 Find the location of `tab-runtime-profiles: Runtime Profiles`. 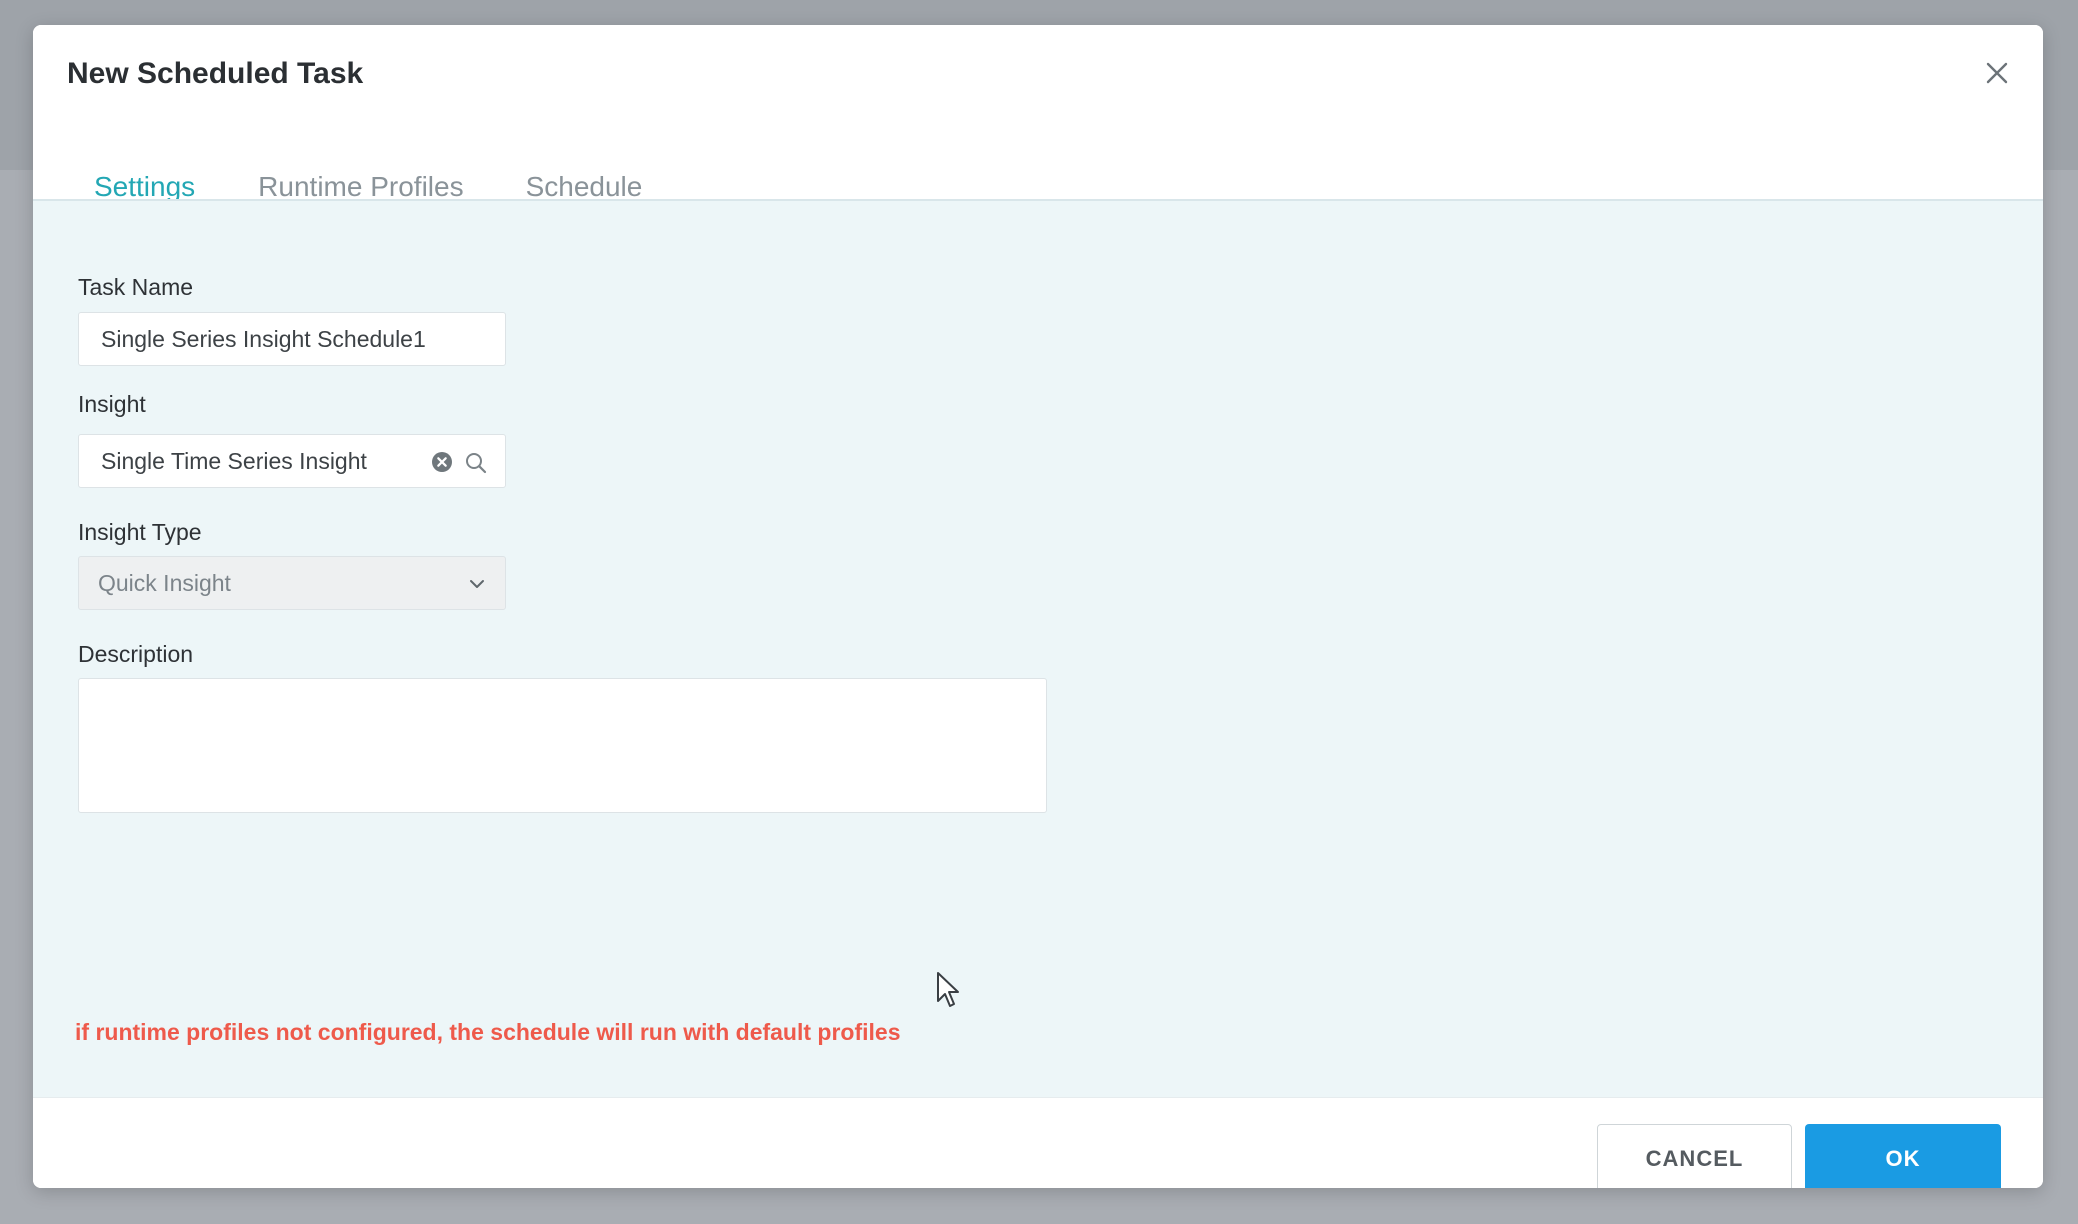

tab-runtime-profiles: Runtime Profiles is located at coordinates (360, 173).